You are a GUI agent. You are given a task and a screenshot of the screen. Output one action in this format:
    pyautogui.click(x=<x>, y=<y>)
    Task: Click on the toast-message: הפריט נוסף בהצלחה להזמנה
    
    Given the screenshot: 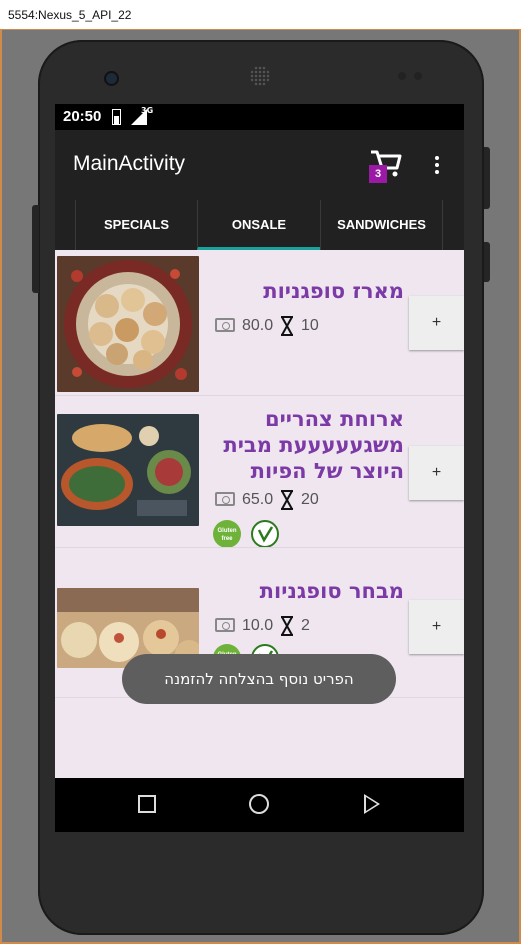 What is the action you would take?
    pyautogui.click(x=259, y=679)
    